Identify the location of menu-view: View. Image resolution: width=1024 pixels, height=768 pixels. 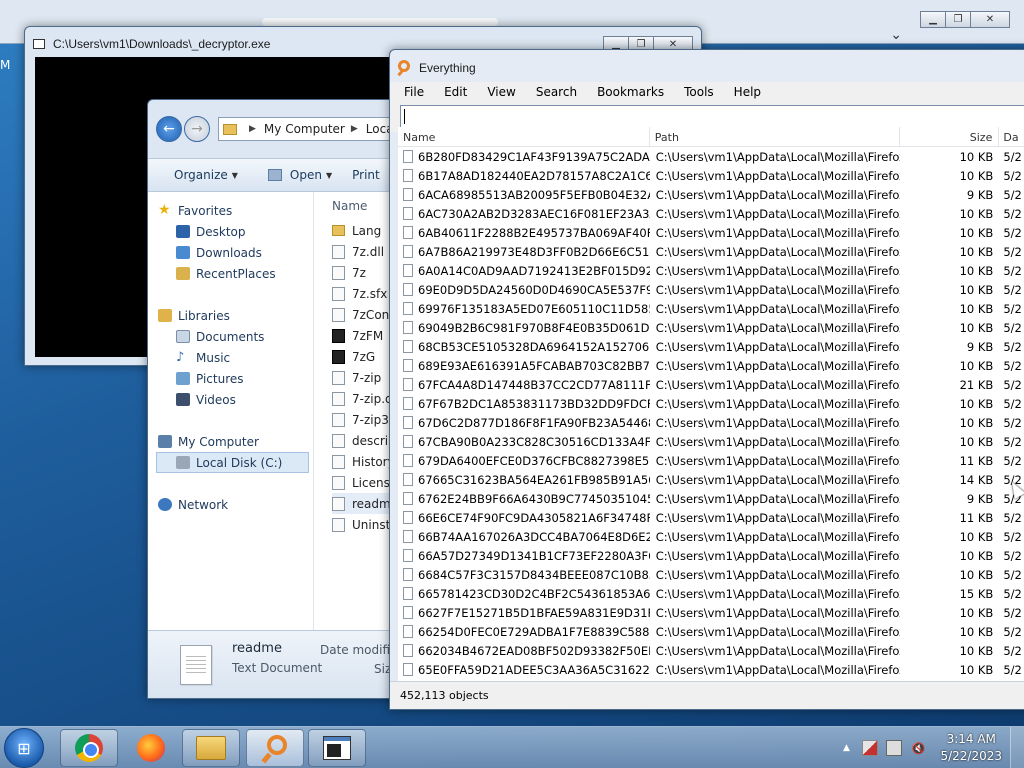
(499, 92).